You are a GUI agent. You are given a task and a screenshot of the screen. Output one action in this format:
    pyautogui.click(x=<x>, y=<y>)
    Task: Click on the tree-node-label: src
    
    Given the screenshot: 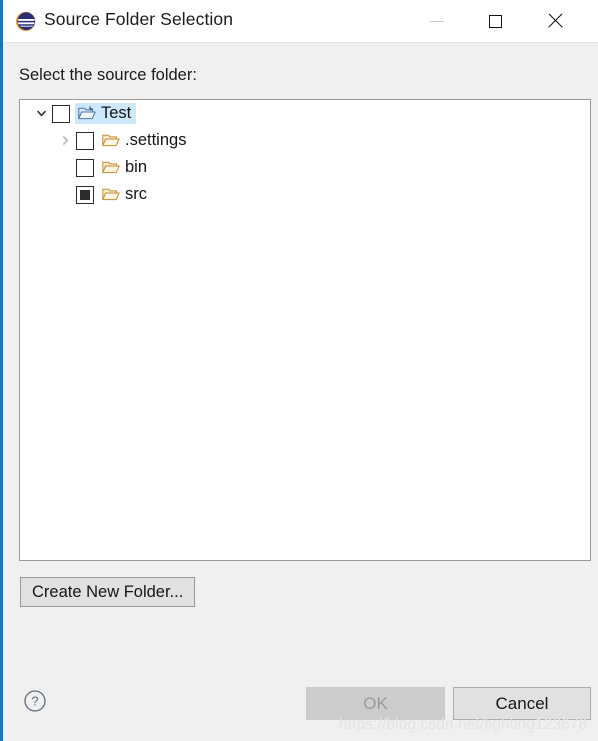 What is the action you would take?
    pyautogui.click(x=136, y=194)
    